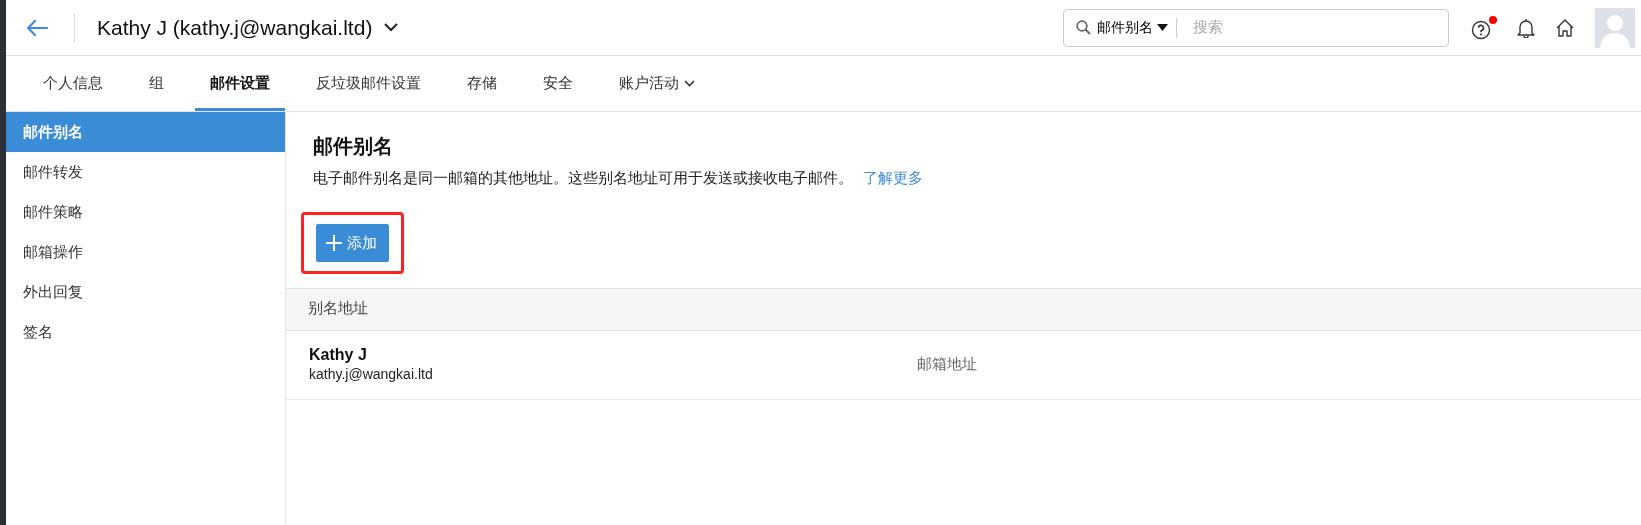 The width and height of the screenshot is (1641, 525). I want to click on search-field: 邮件别名 搜索, so click(1256, 27).